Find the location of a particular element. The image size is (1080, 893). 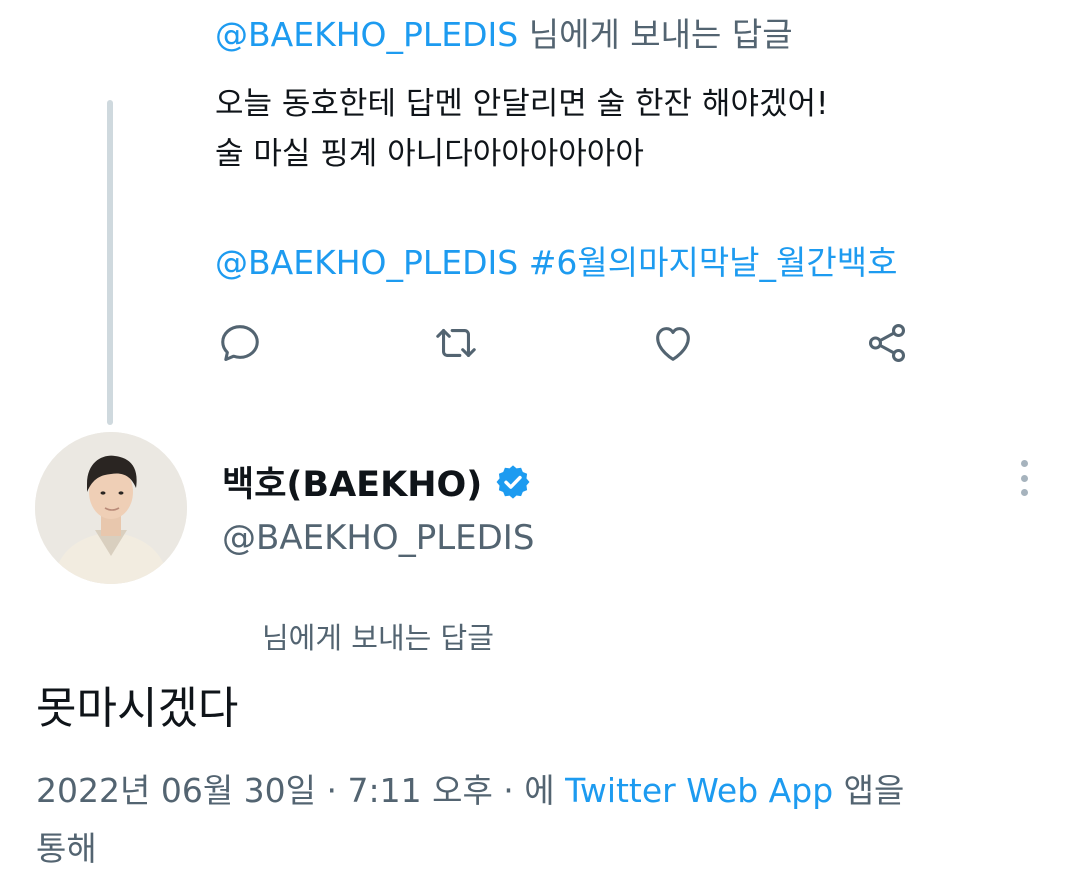

reply-button is located at coordinates (240, 343).